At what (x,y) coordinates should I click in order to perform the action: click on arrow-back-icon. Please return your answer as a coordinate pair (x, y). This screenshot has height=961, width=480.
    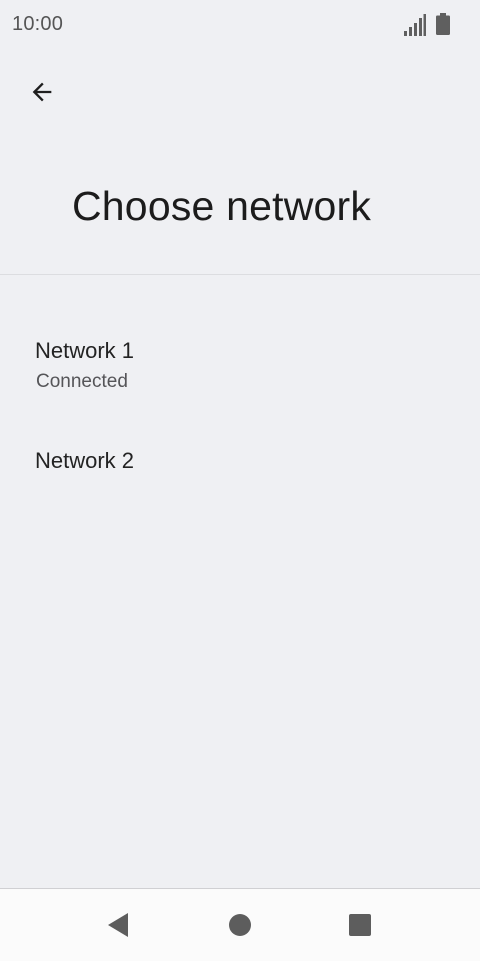
    Looking at the image, I should click on (42, 92).